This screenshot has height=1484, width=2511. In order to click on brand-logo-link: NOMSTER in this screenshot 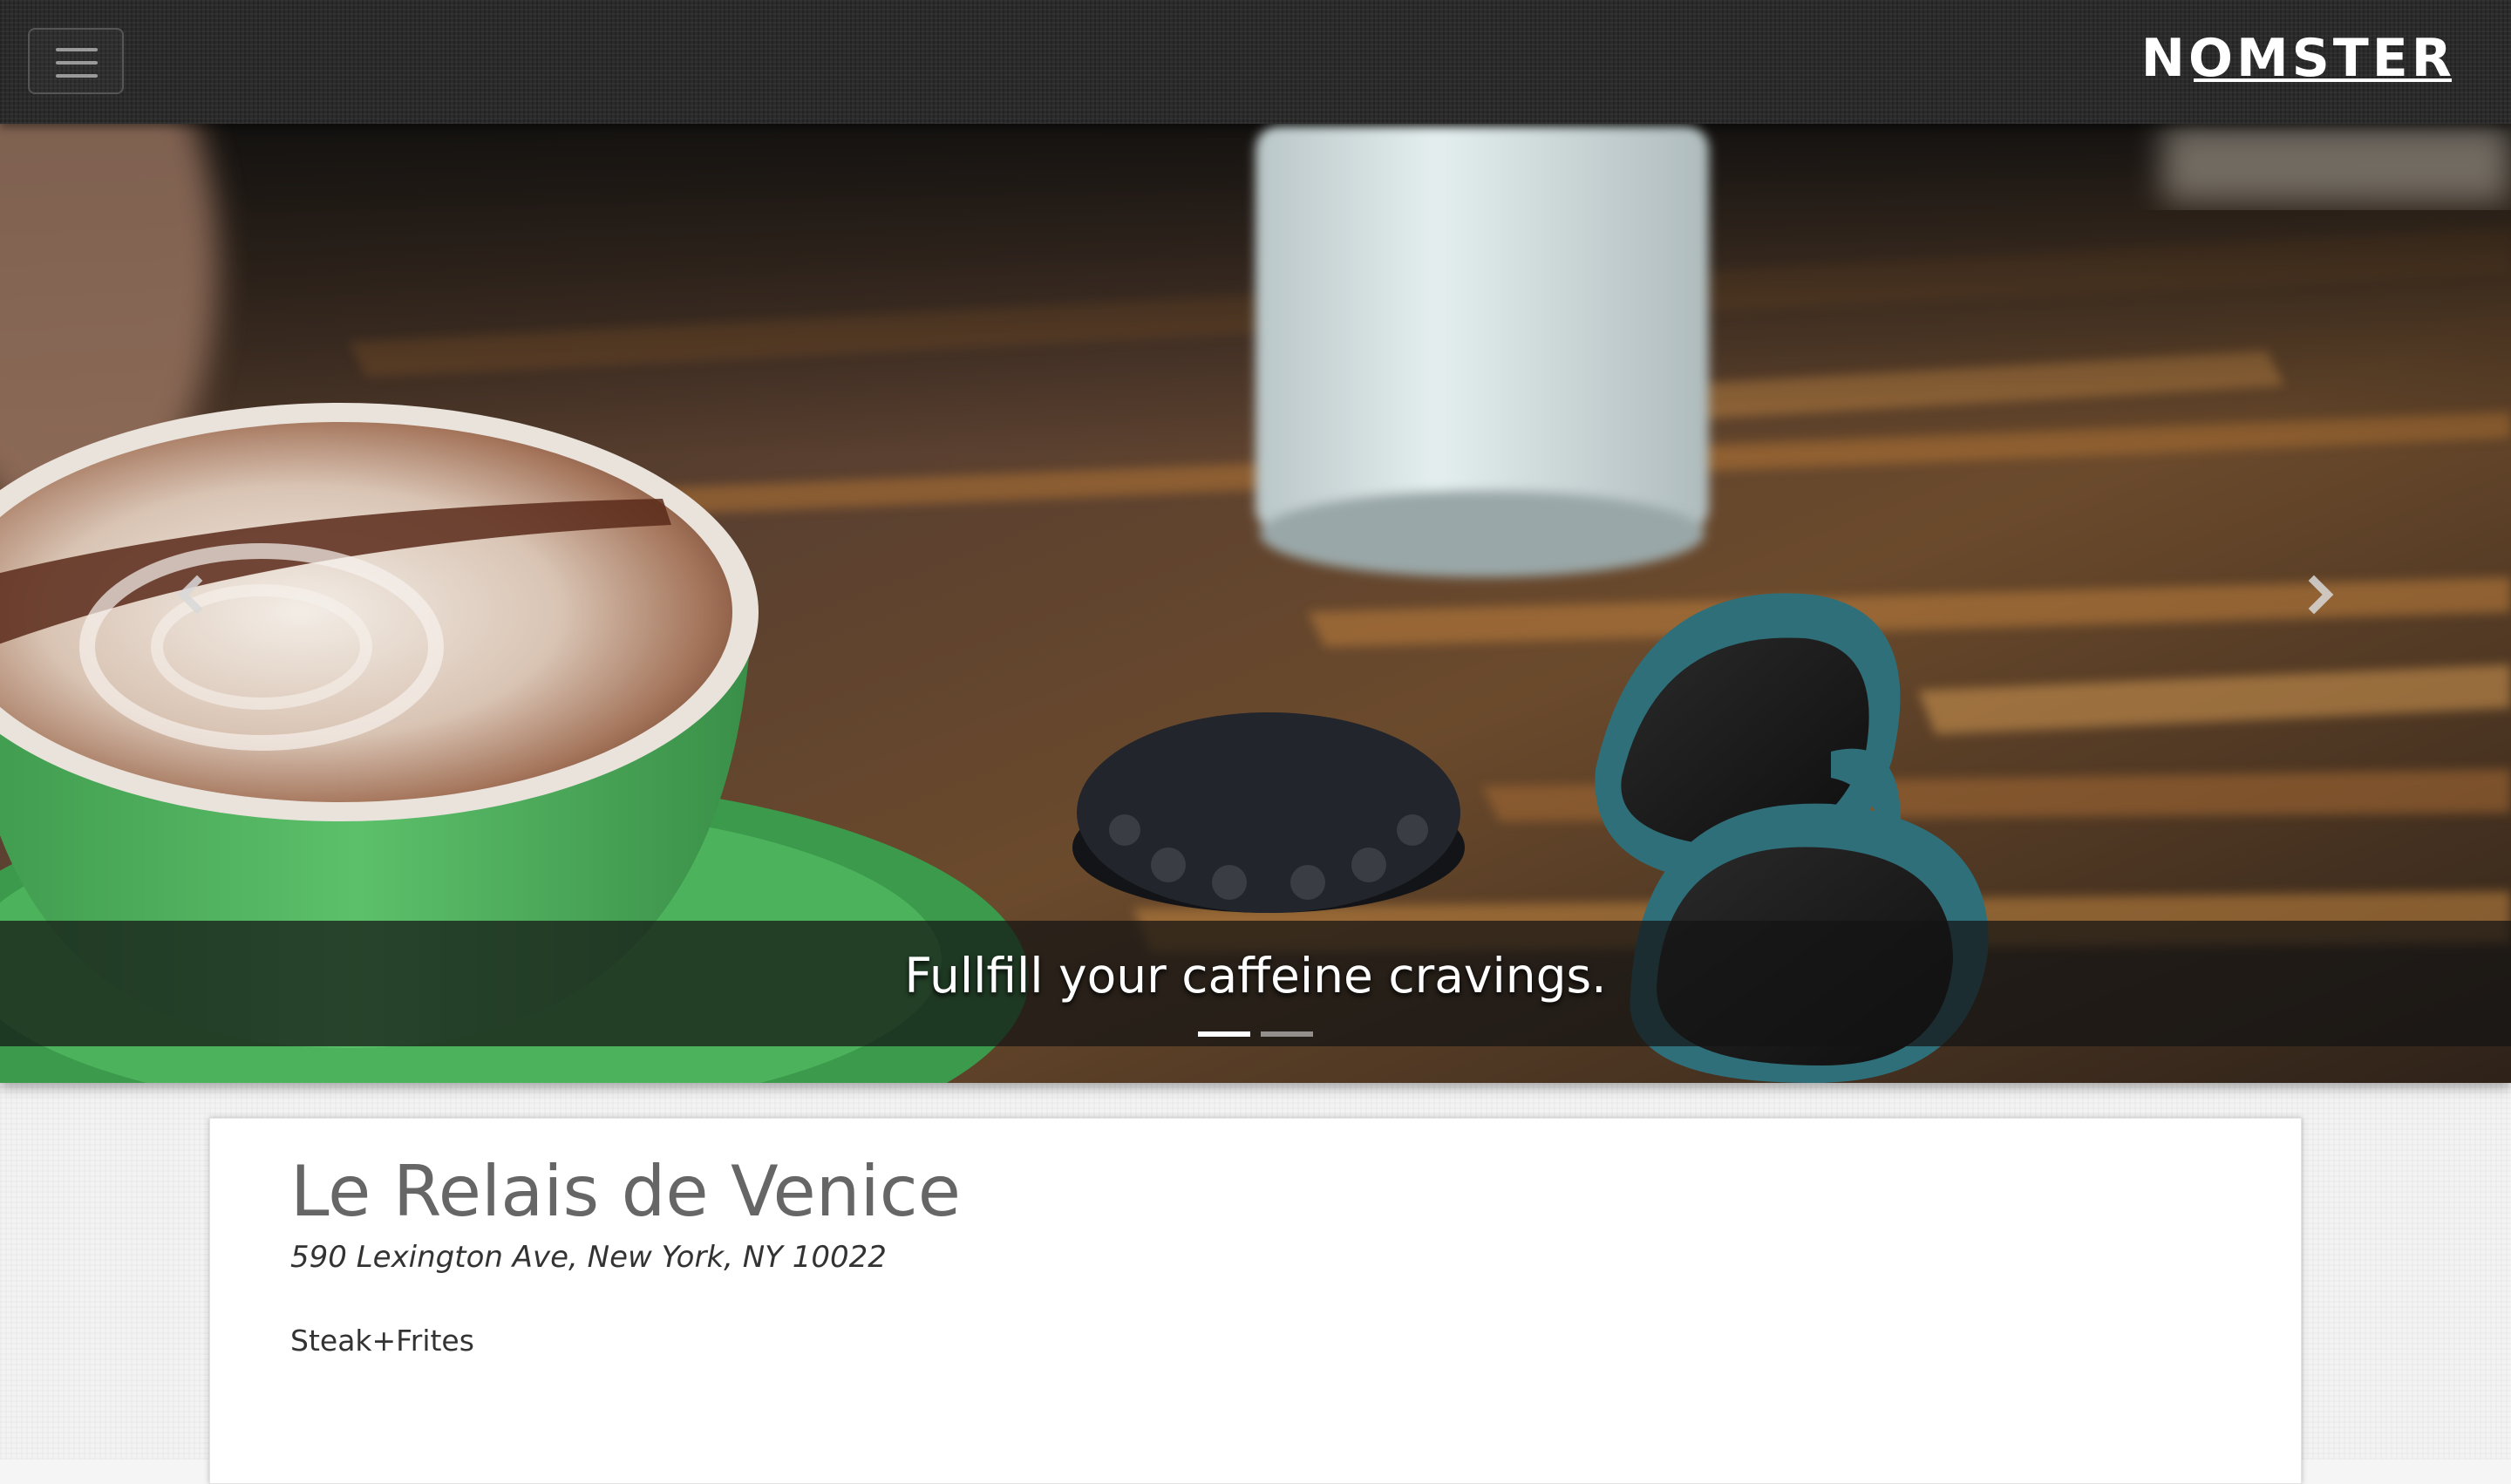, I will do `click(2298, 58)`.